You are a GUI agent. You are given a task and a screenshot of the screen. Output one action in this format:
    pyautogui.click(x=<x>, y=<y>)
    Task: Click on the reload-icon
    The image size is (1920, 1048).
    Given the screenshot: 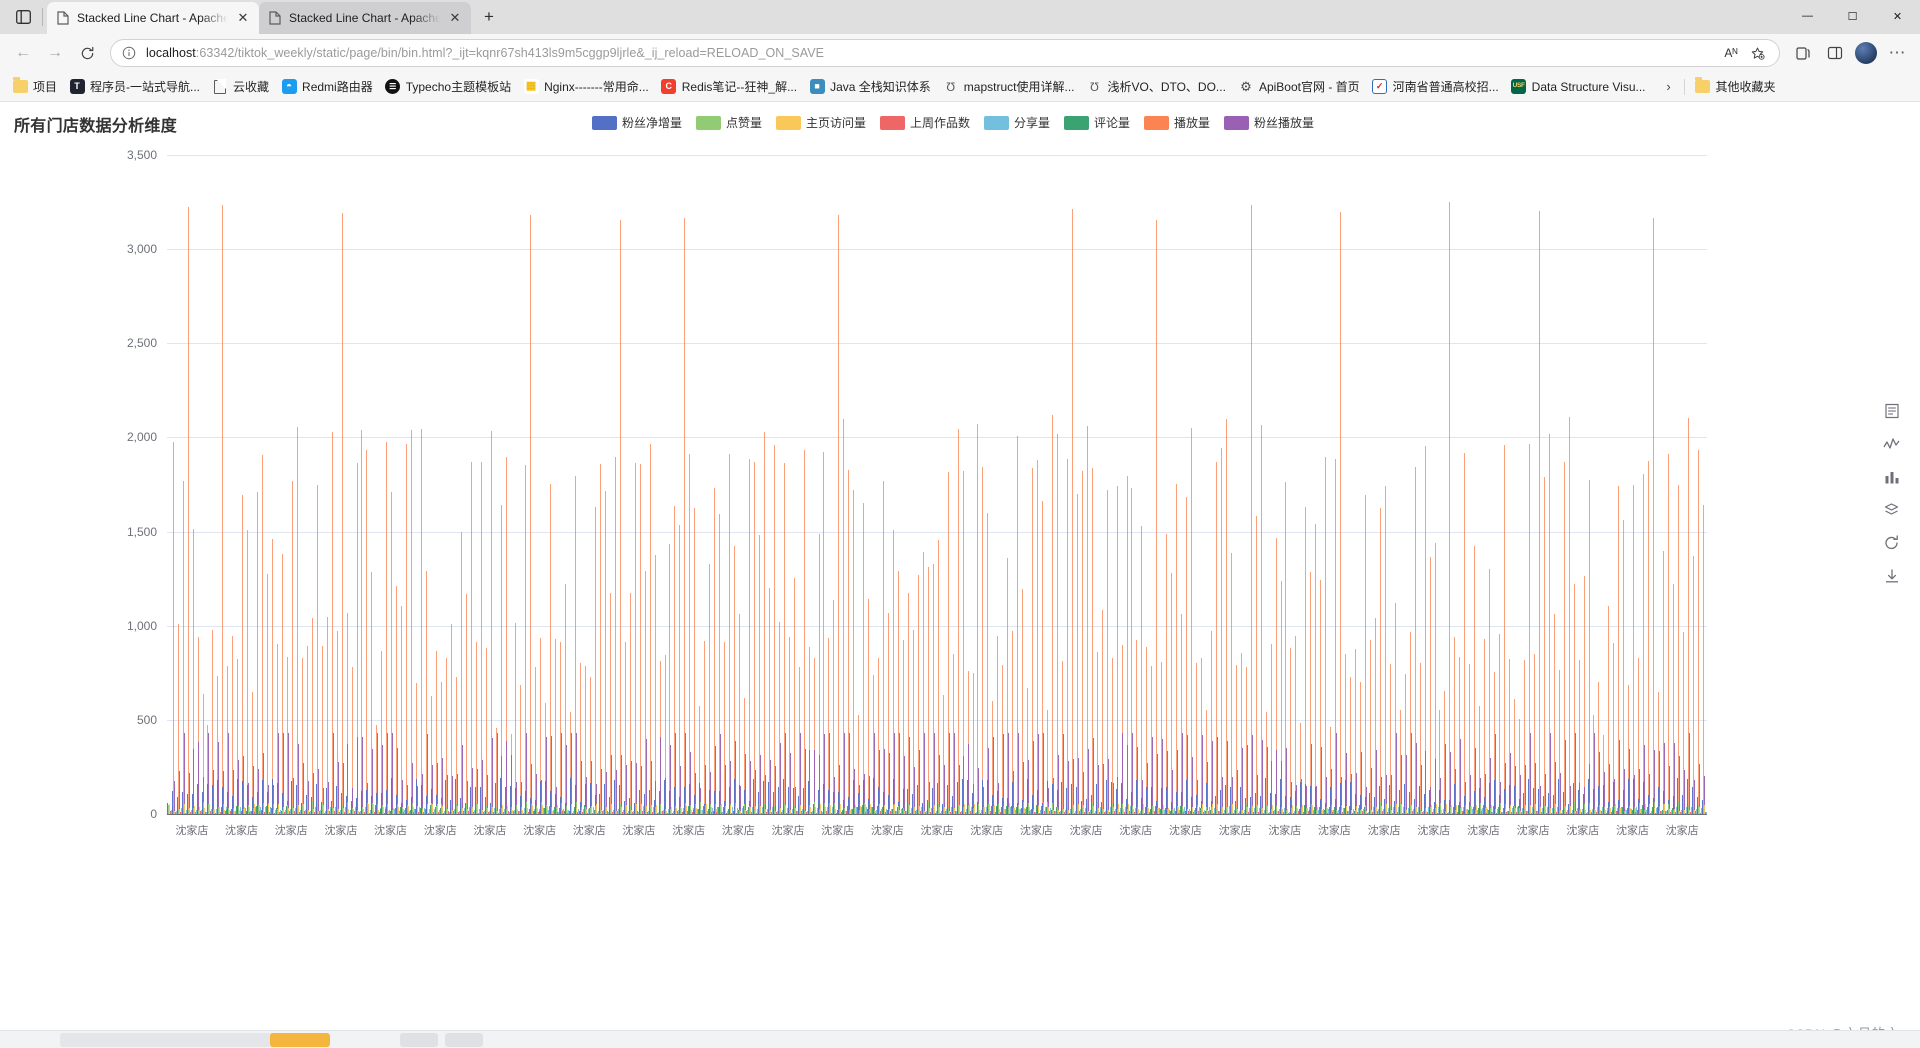 What is the action you would take?
    pyautogui.click(x=87, y=53)
    